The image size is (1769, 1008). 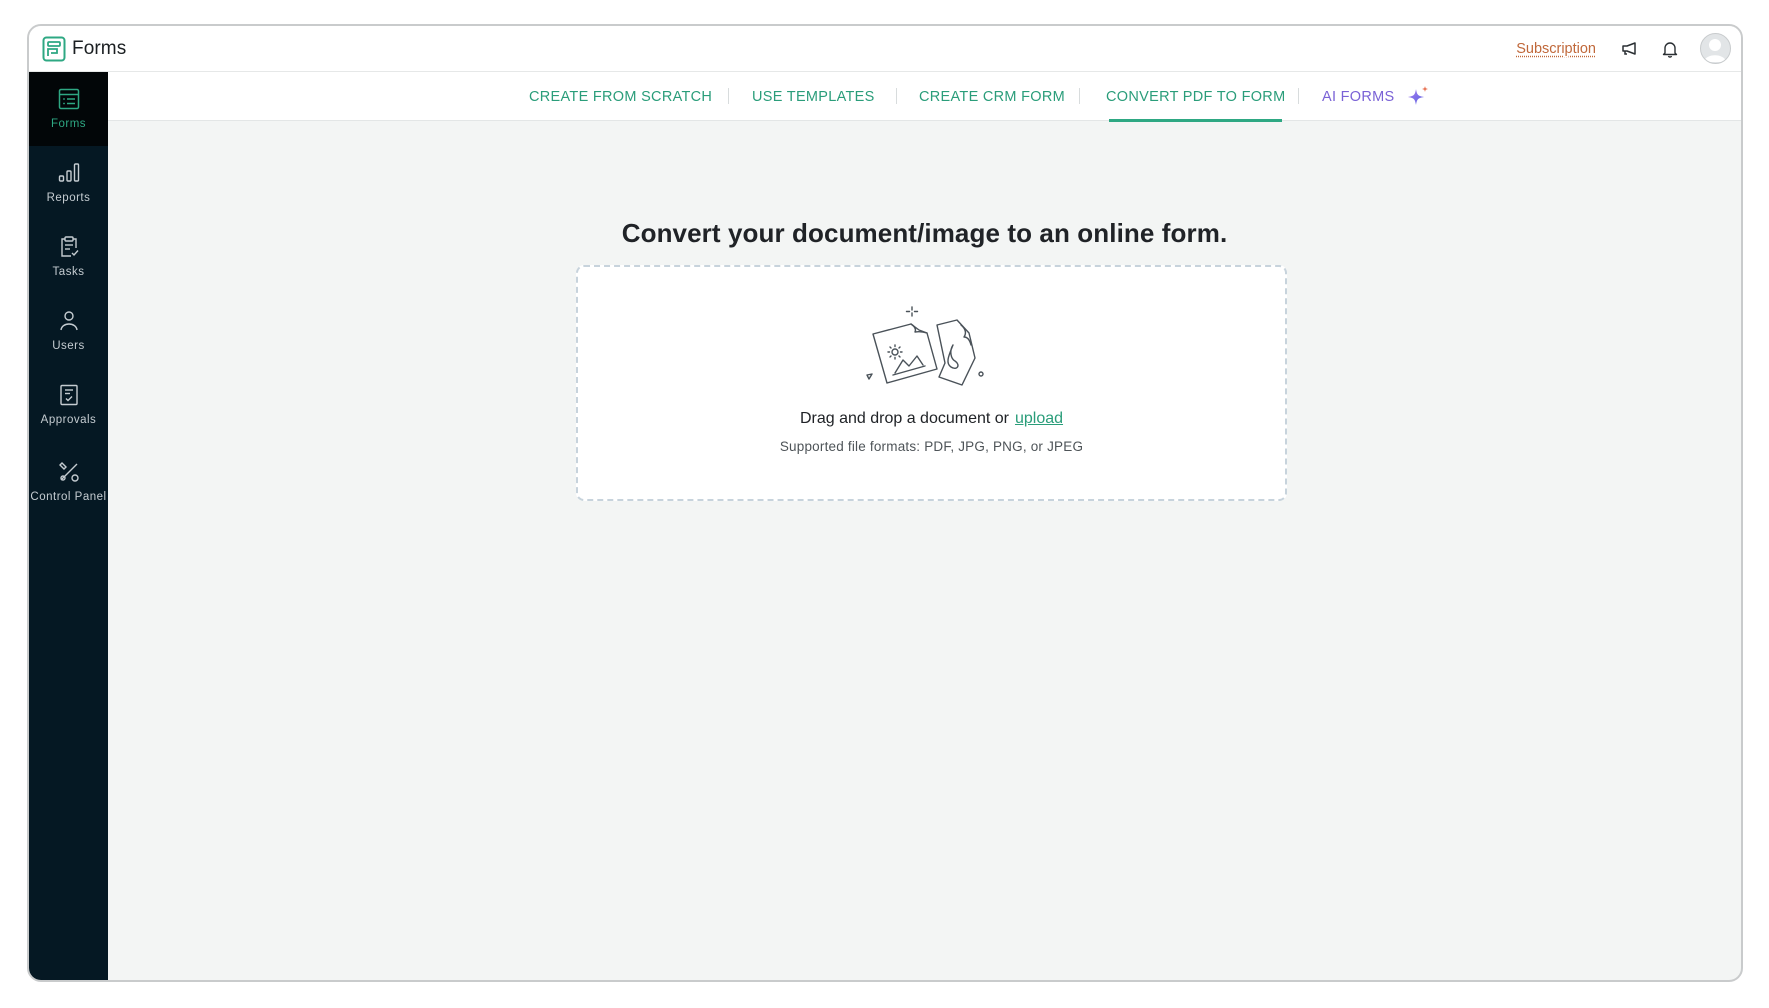 I want to click on sidebar-item-label: Tasks, so click(x=68, y=272).